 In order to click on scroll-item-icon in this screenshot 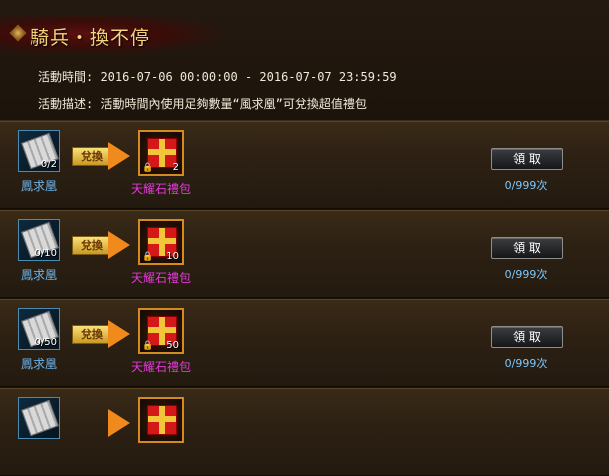, I will do `click(40, 418)`.